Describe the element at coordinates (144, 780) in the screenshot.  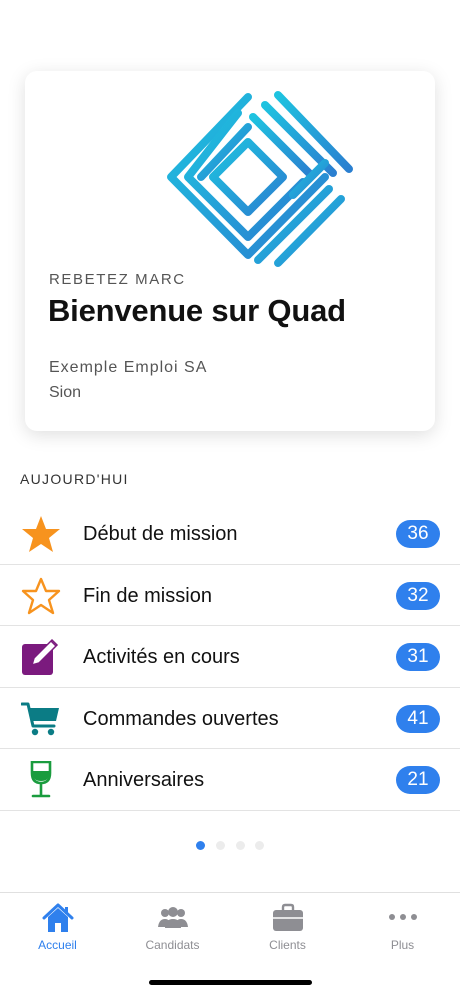
I see `list-item-label: Anniversaires` at that location.